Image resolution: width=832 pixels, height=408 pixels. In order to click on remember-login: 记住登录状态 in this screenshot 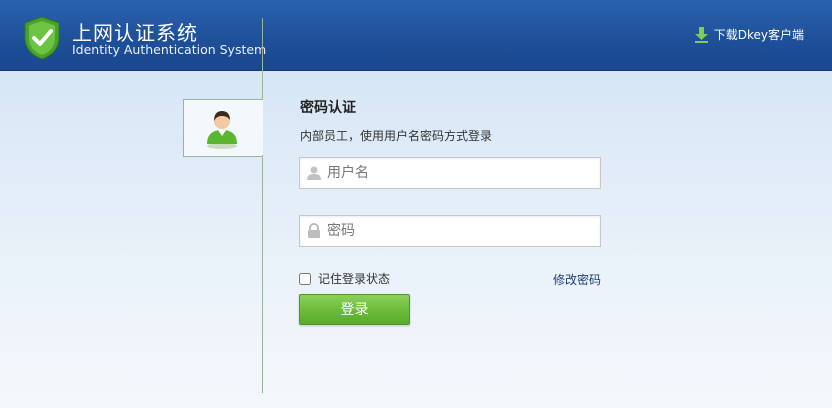, I will do `click(344, 278)`.